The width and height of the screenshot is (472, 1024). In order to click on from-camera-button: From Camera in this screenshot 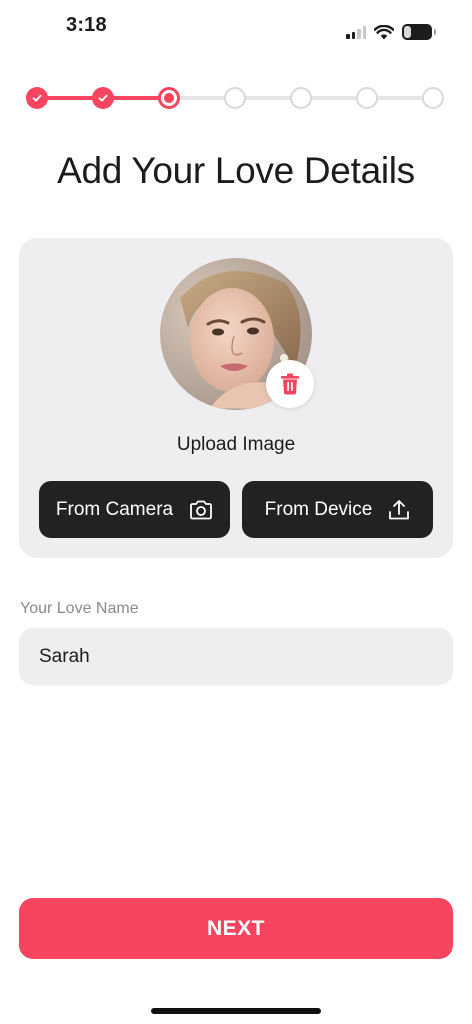, I will do `click(134, 509)`.